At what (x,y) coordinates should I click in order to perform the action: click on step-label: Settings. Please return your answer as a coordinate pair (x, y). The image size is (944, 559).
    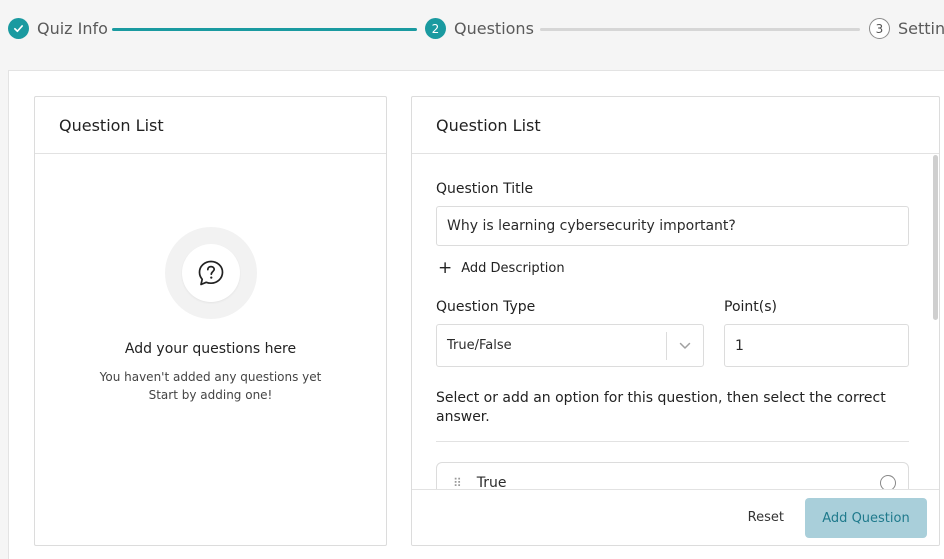
    Looking at the image, I should click on (921, 28).